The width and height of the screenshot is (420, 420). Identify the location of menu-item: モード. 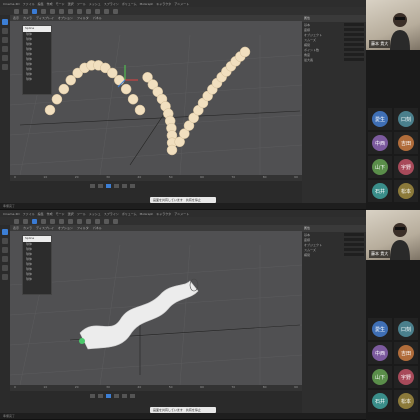
(60, 4).